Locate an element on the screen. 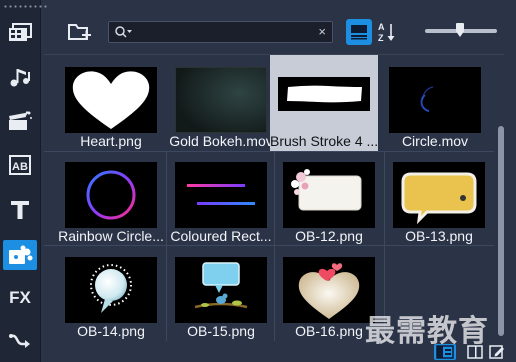  ob-13-thumbnail is located at coordinates (439, 195).